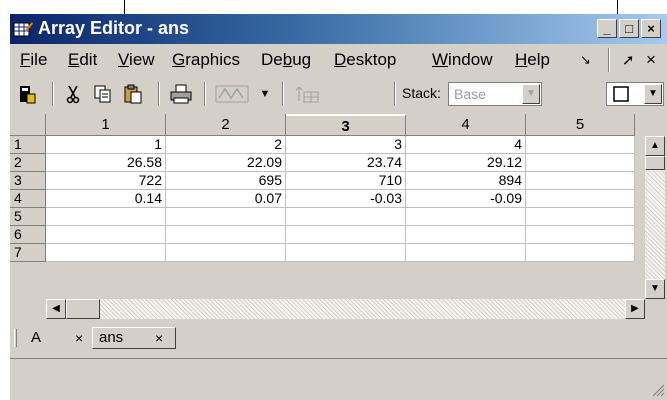  I want to click on menu-desktop: Desktop, so click(365, 60).